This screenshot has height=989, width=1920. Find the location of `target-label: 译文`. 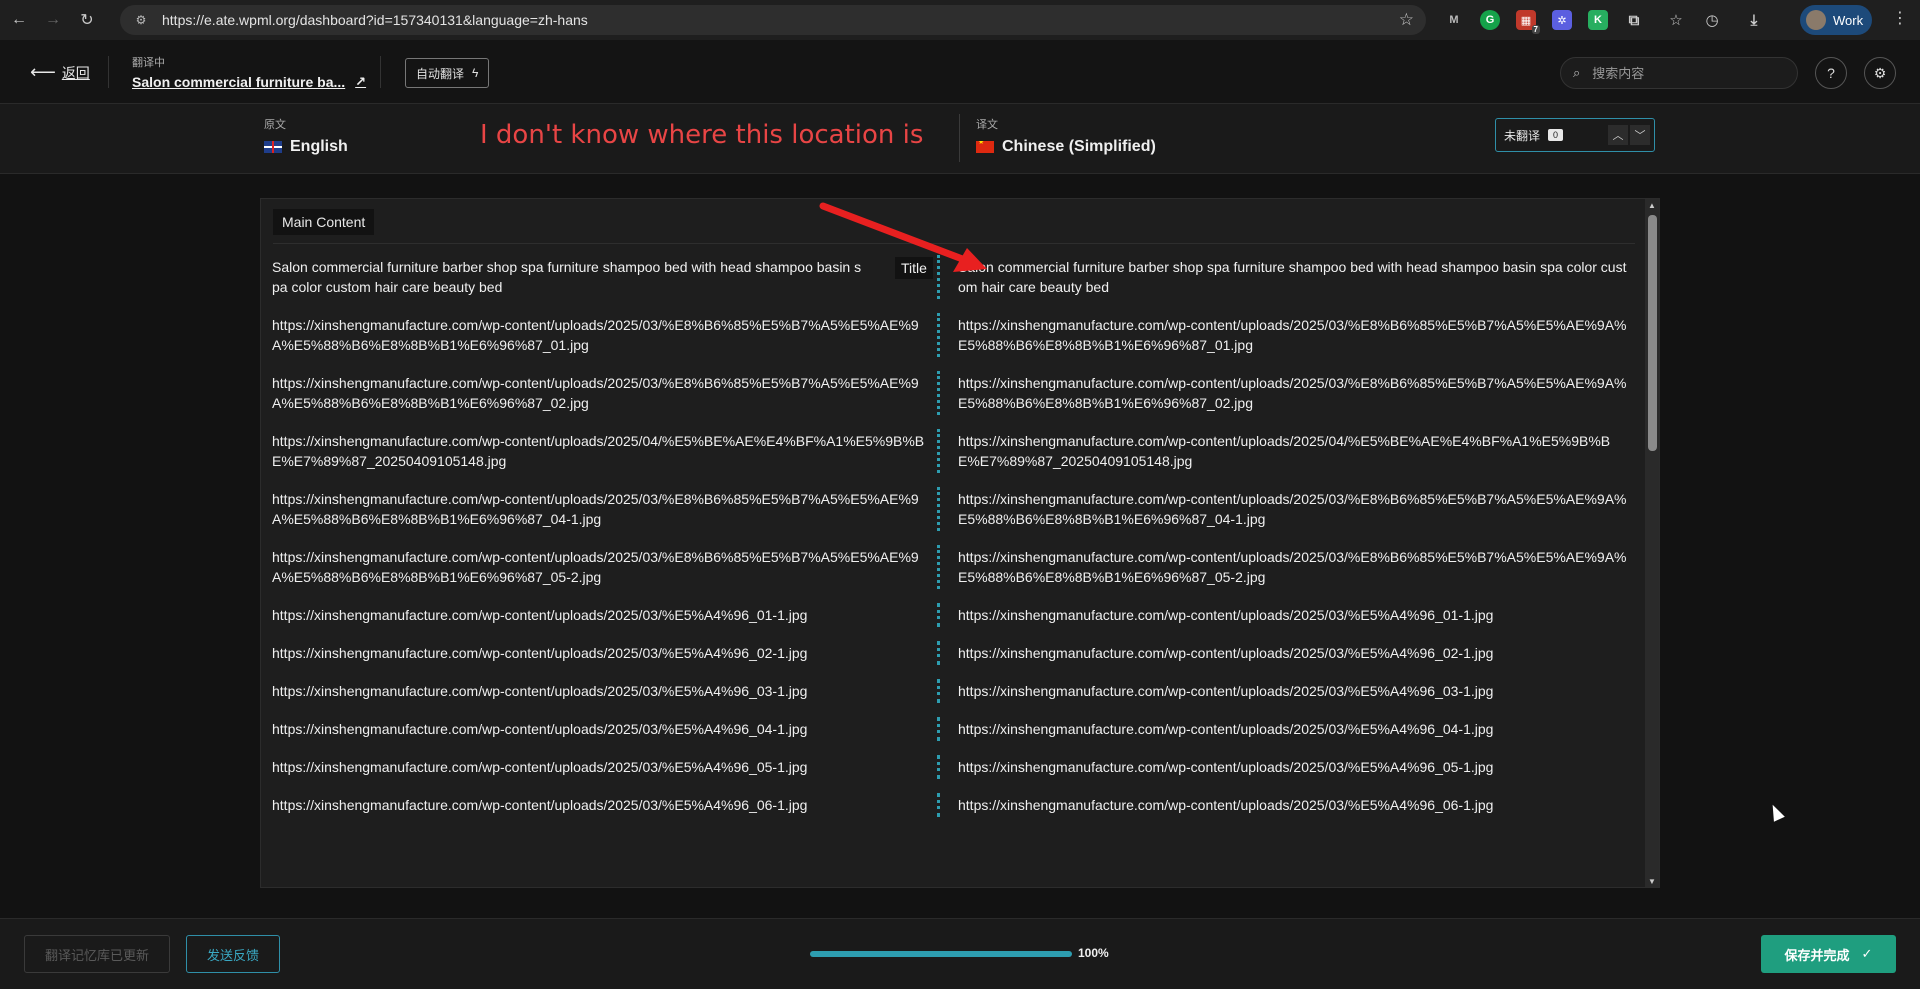

target-label: 译文 is located at coordinates (987, 125).